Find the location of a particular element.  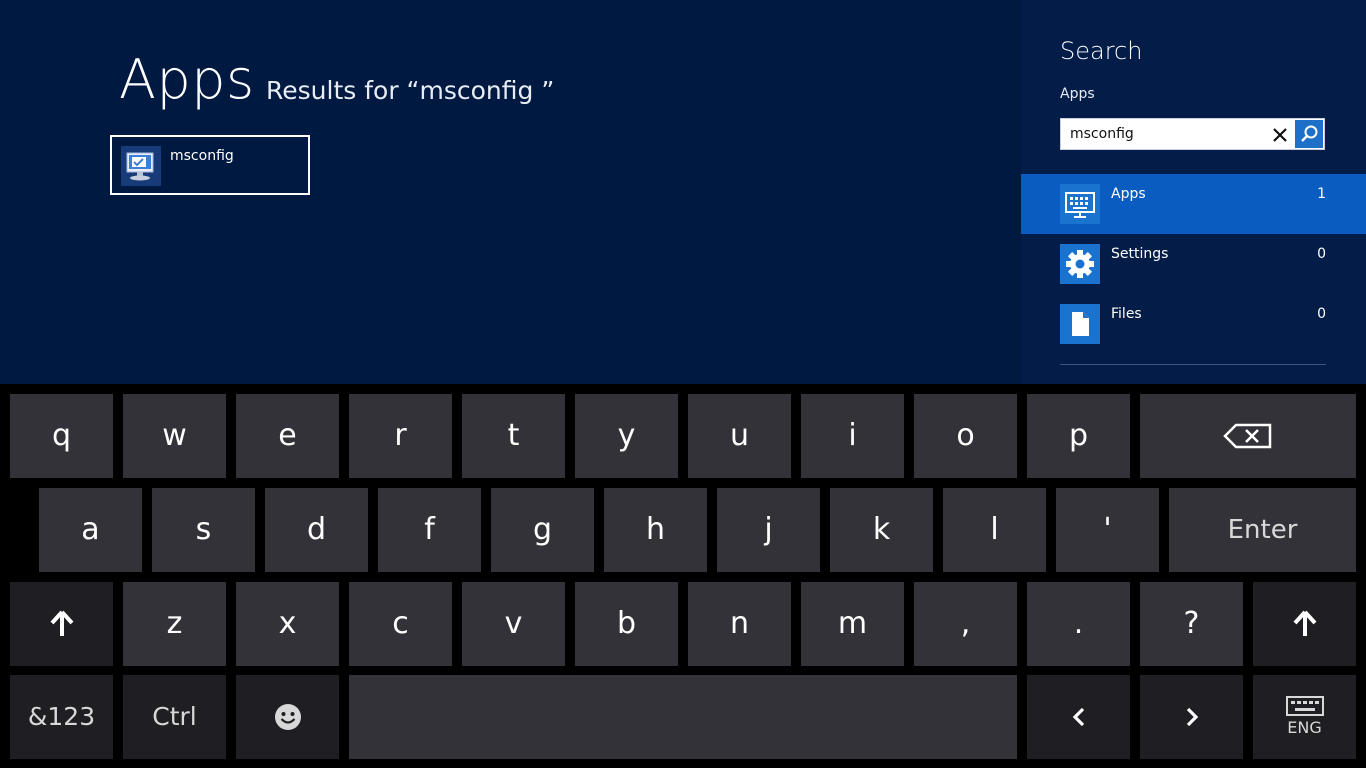

key-x: x is located at coordinates (287, 624).